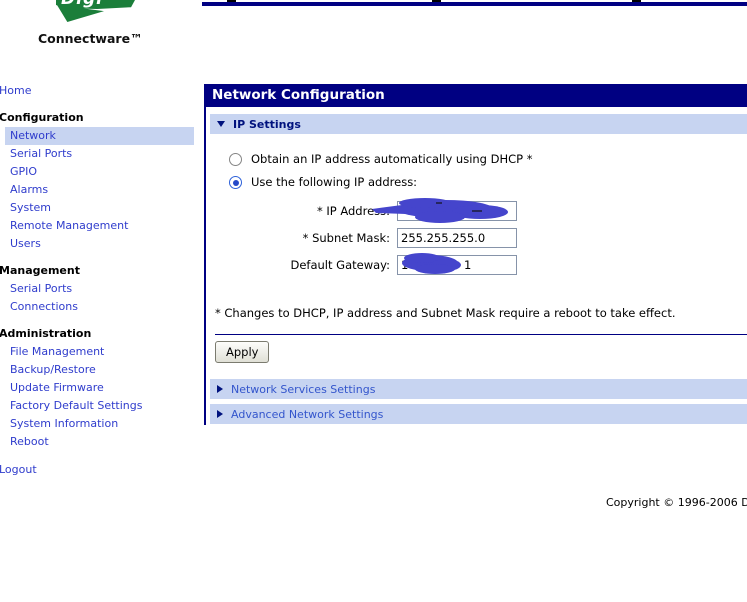 This screenshot has height=602, width=747. Describe the element at coordinates (100, 388) in the screenshot. I see `sidebar-item-update-firmware: Update Firmware` at that location.